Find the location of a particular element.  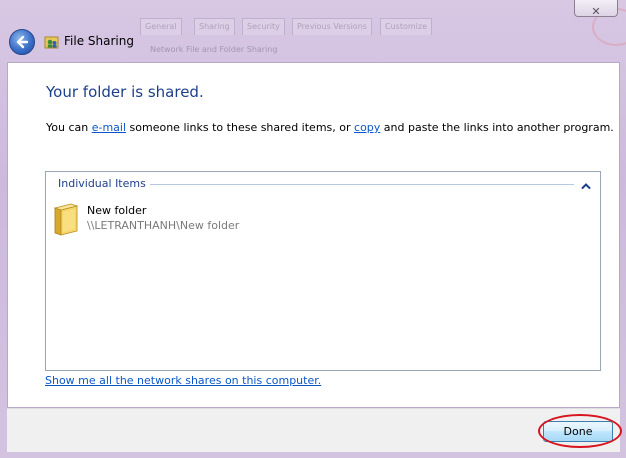

close-icon: ✕ is located at coordinates (596, 11).